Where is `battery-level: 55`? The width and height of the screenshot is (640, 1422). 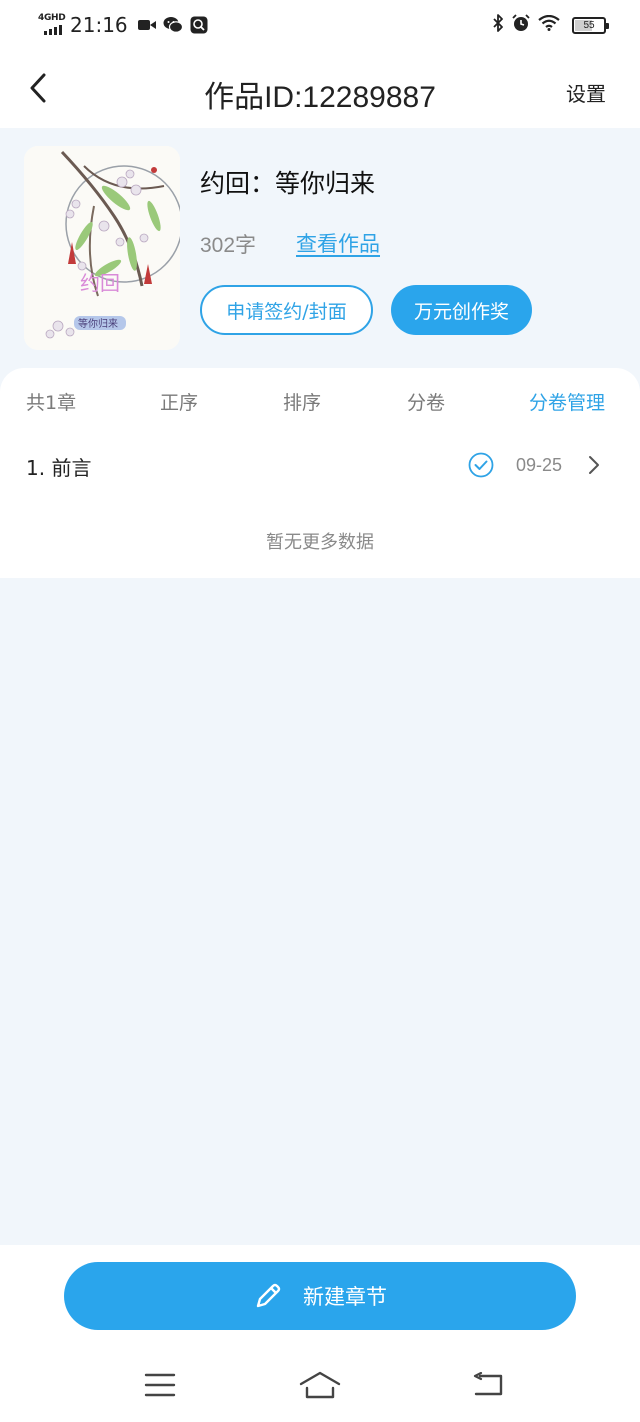
battery-level: 55 is located at coordinates (589, 25).